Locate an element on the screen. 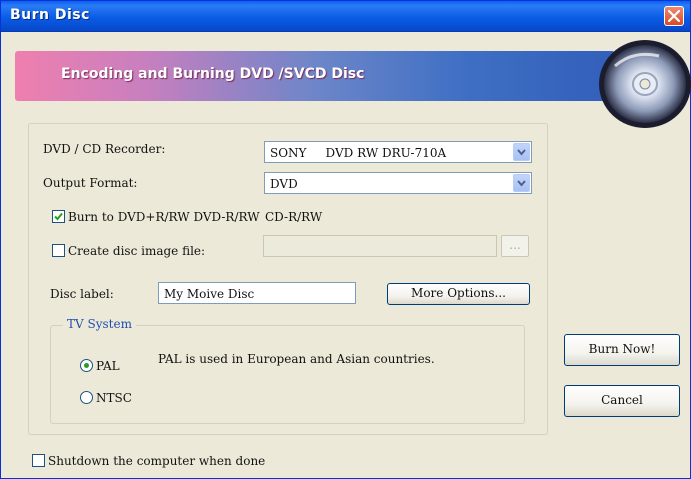 This screenshot has height=479, width=691. disc-label-label: Disc label: is located at coordinates (82, 294).